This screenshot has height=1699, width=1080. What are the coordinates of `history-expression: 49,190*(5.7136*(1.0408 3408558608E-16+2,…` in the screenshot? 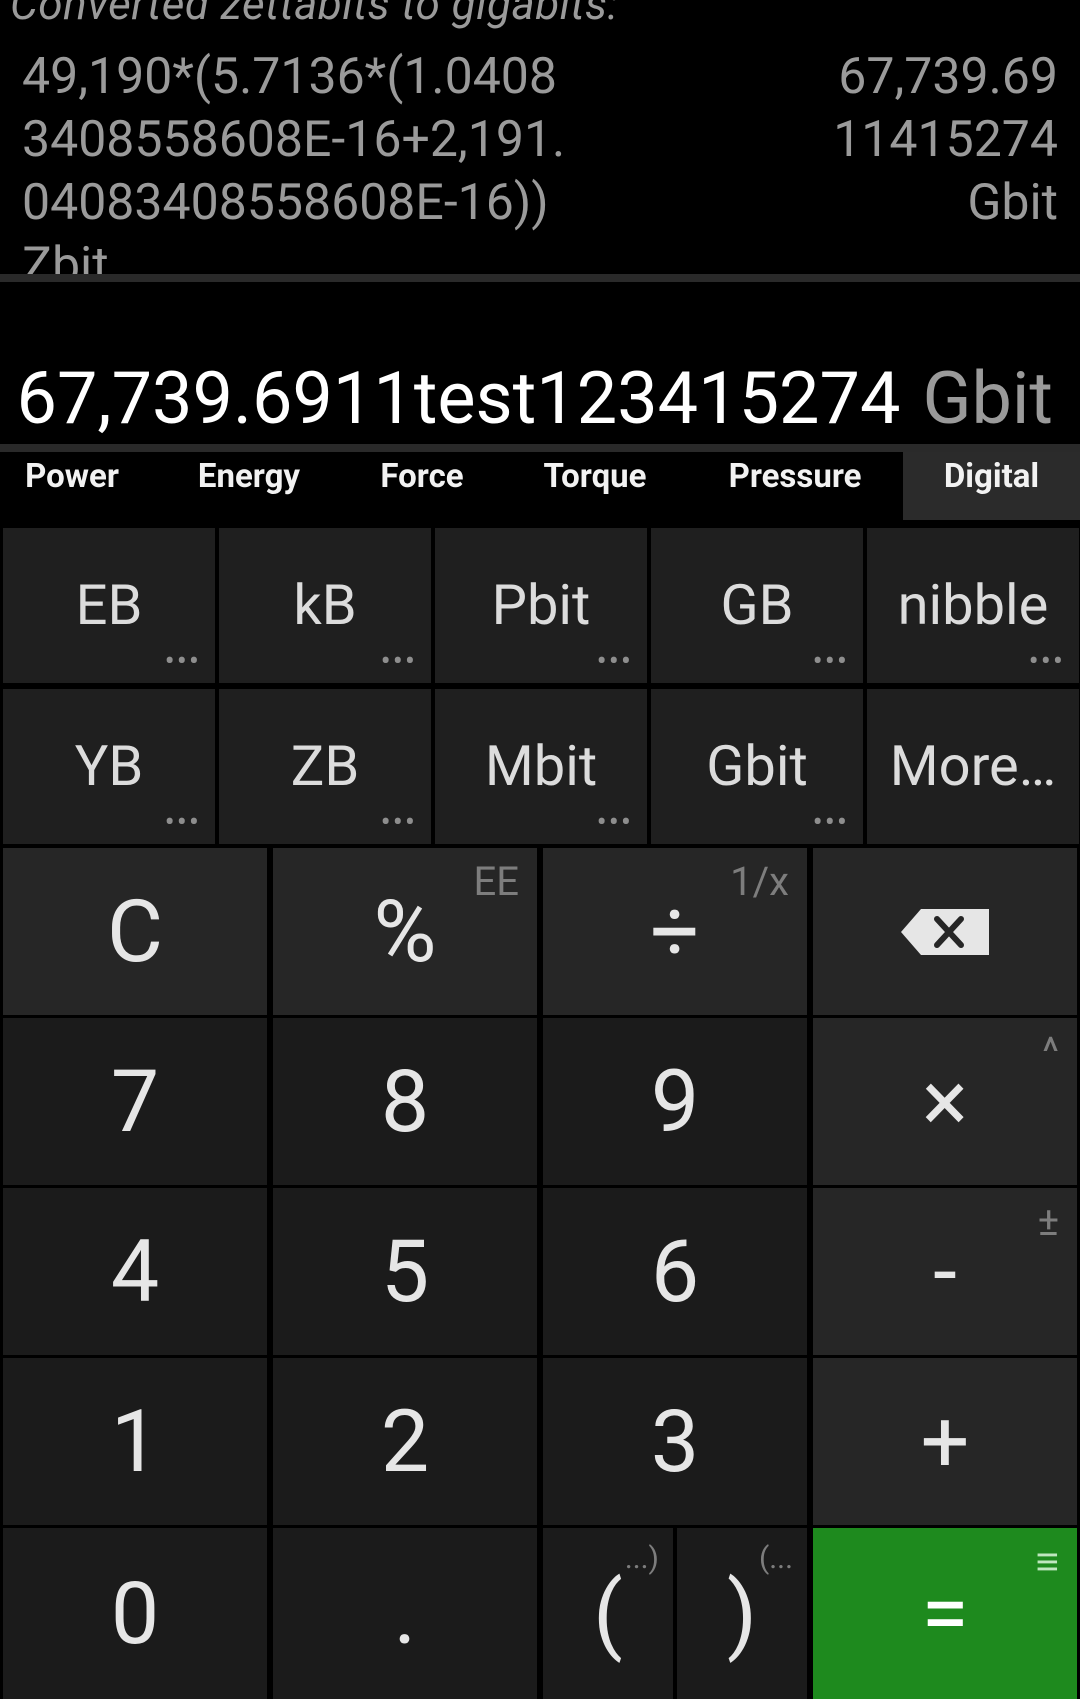 It's located at (293, 160).